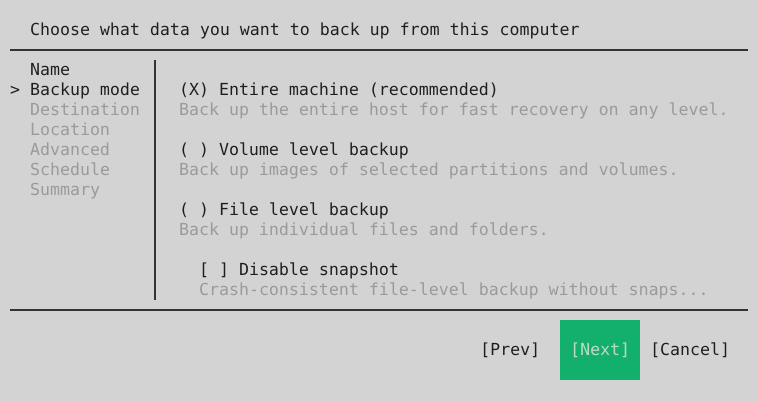 This screenshot has height=401, width=758. What do you see at coordinates (284, 210) in the screenshot?
I see `radio-option: ( ) File level backup` at bounding box center [284, 210].